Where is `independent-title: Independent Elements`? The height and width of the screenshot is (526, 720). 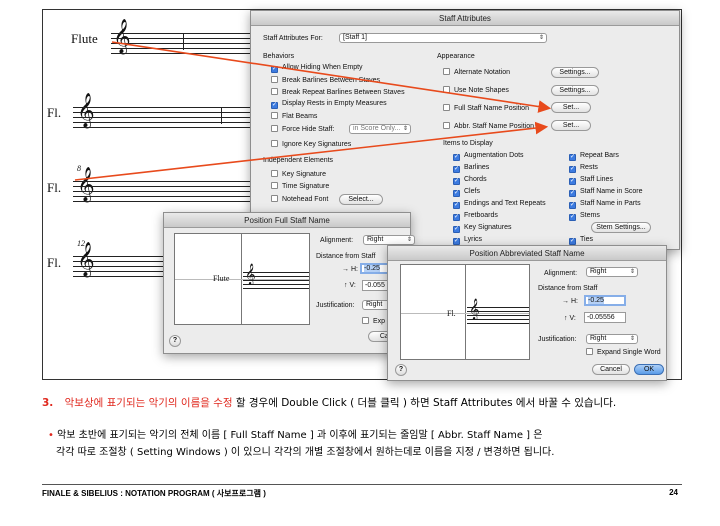
independent-title: Independent Elements is located at coordinates (298, 160).